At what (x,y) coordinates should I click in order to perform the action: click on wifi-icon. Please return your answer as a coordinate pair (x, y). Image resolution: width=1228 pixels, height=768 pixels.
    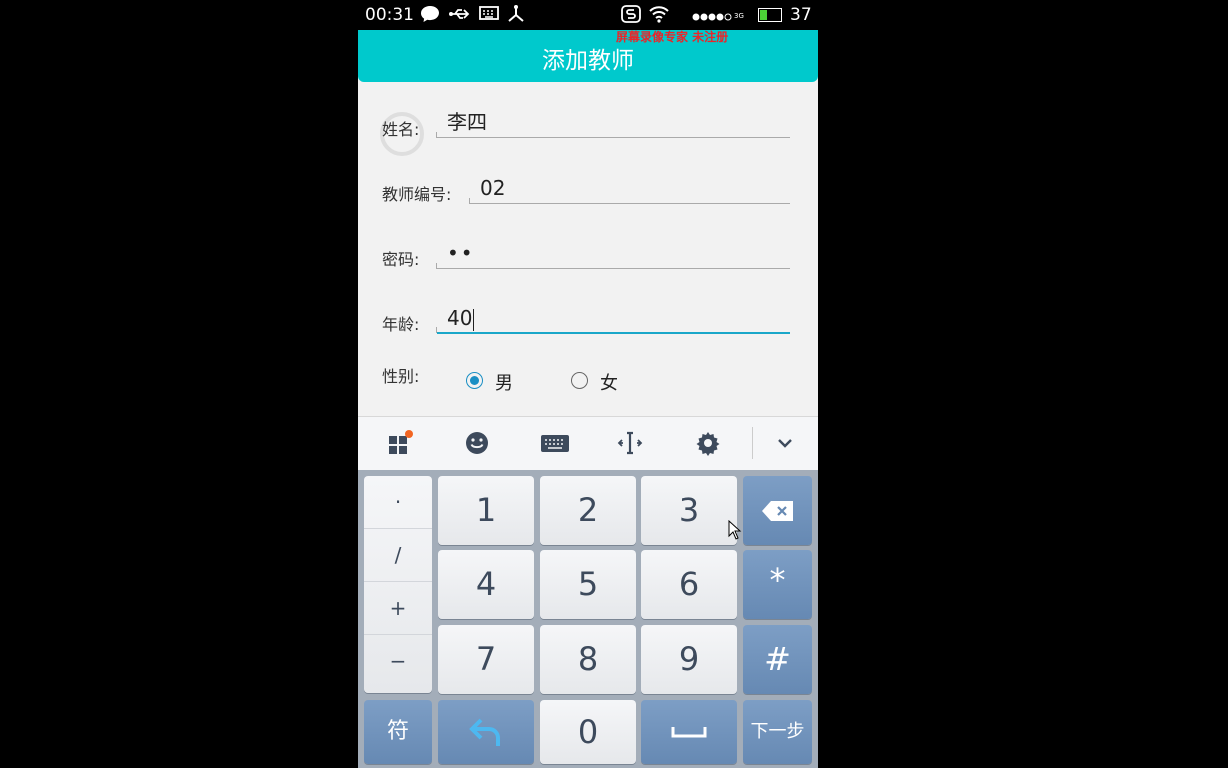
    Looking at the image, I should click on (659, 16).